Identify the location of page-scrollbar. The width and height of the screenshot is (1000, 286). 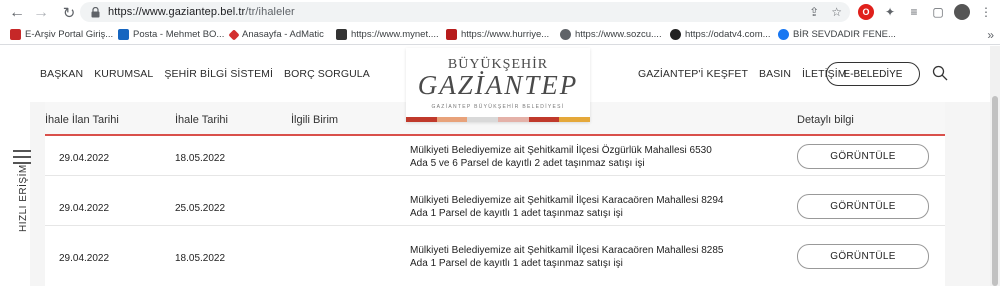
(995, 166).